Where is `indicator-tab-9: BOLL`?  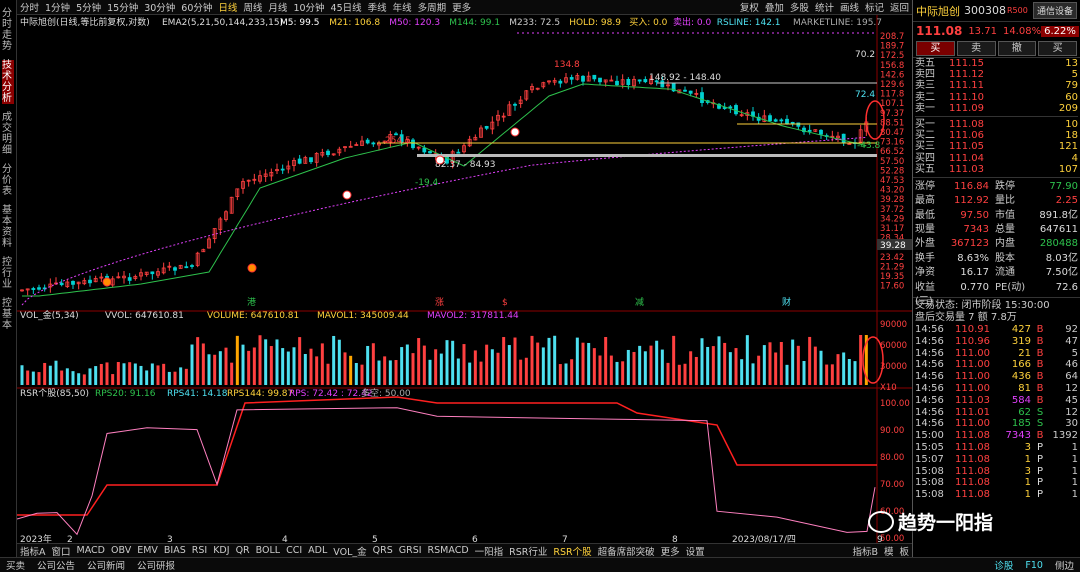 indicator-tab-9: BOLL is located at coordinates (268, 550).